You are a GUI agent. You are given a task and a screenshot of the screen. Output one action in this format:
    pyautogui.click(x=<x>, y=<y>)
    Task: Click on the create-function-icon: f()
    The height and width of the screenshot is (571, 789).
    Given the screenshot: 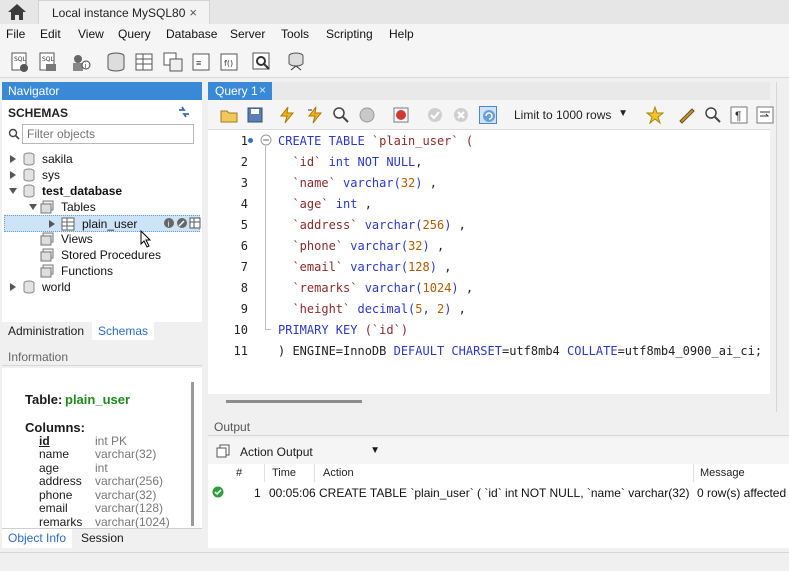 What is the action you would take?
    pyautogui.click(x=229, y=62)
    